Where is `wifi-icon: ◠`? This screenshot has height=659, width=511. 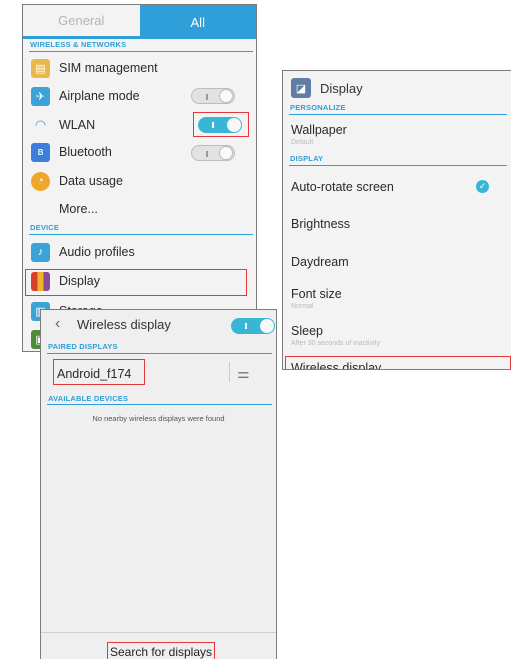
wifi-icon: ◠ is located at coordinates (40, 124).